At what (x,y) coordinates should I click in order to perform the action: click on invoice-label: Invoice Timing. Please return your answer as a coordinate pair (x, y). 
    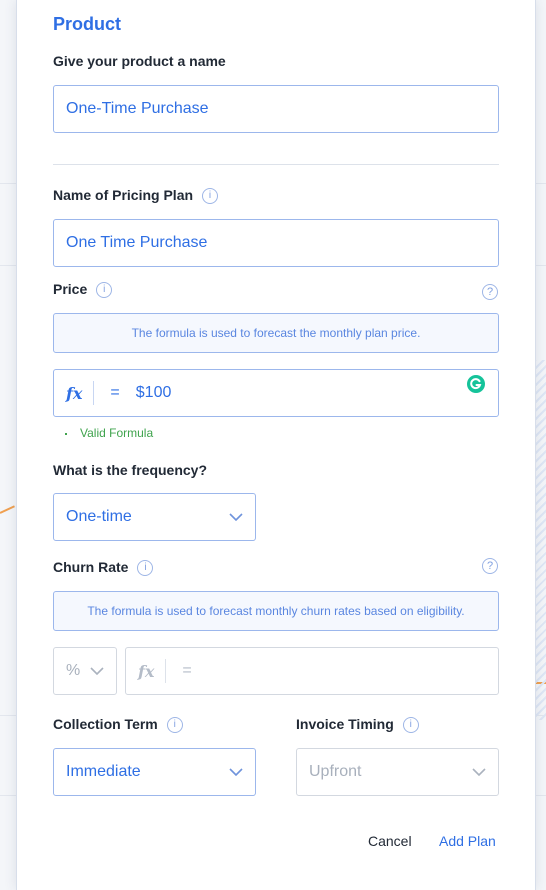
    Looking at the image, I should click on (345, 724).